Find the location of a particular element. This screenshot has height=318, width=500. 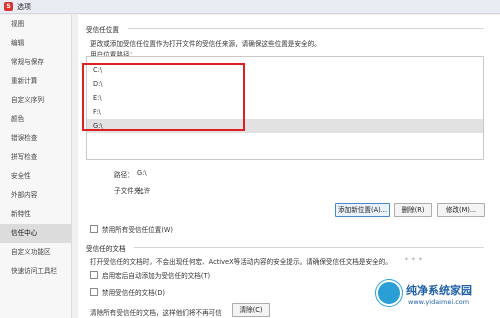

enable-macro-trusted-label: 启用宏后自动添加为受信任的文档(T) is located at coordinates (156, 276).